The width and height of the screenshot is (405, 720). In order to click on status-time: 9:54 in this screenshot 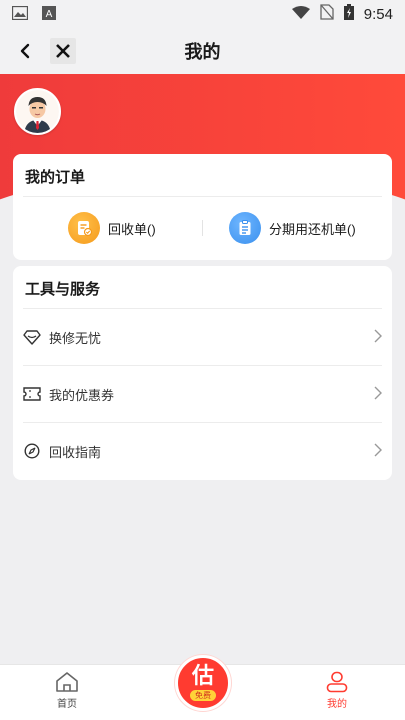, I will do `click(378, 14)`.